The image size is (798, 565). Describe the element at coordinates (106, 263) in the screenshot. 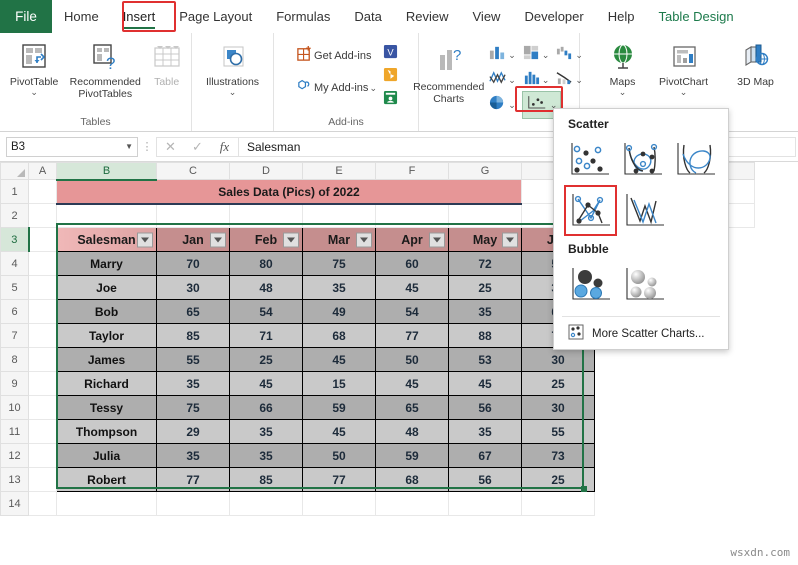

I see `cell-salesman: Marry` at that location.